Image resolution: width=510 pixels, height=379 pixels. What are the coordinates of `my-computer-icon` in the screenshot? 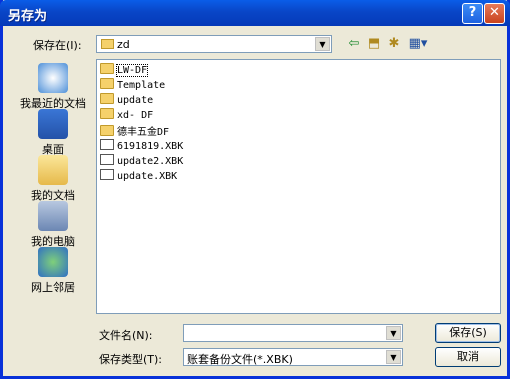 It's located at (53, 216).